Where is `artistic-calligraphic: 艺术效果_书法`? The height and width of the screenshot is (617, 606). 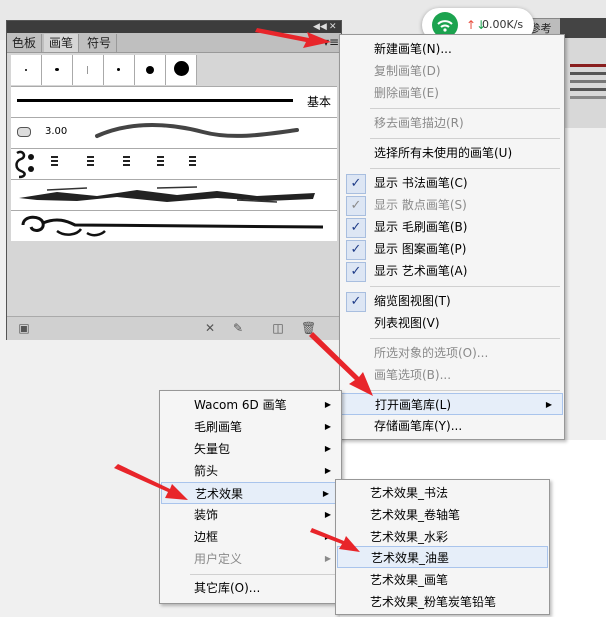 artistic-calligraphic: 艺术效果_书法 is located at coordinates (442, 493).